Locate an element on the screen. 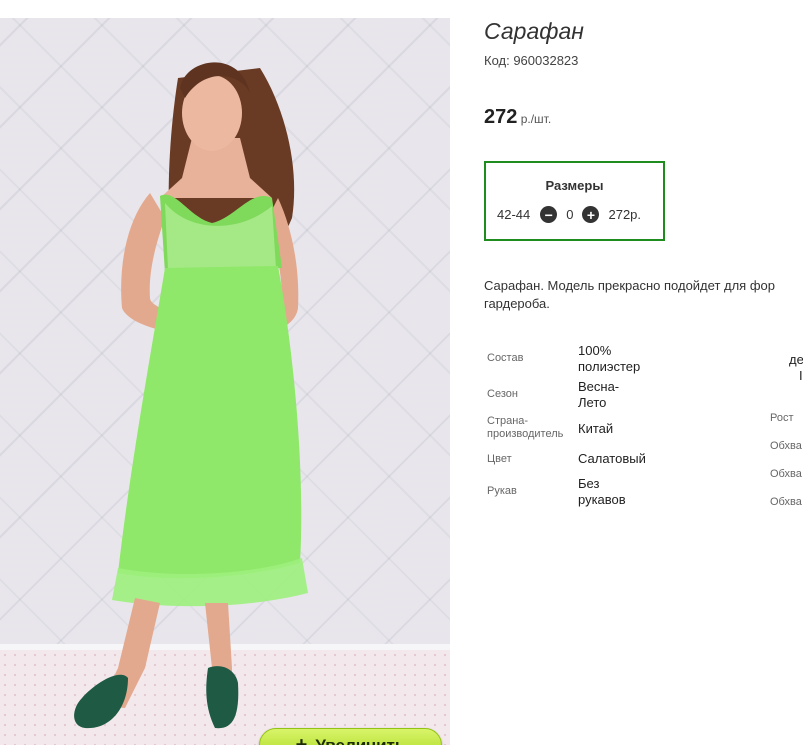 The image size is (803, 745). spec-value: 100% полиэстер is located at coordinates (623, 359).